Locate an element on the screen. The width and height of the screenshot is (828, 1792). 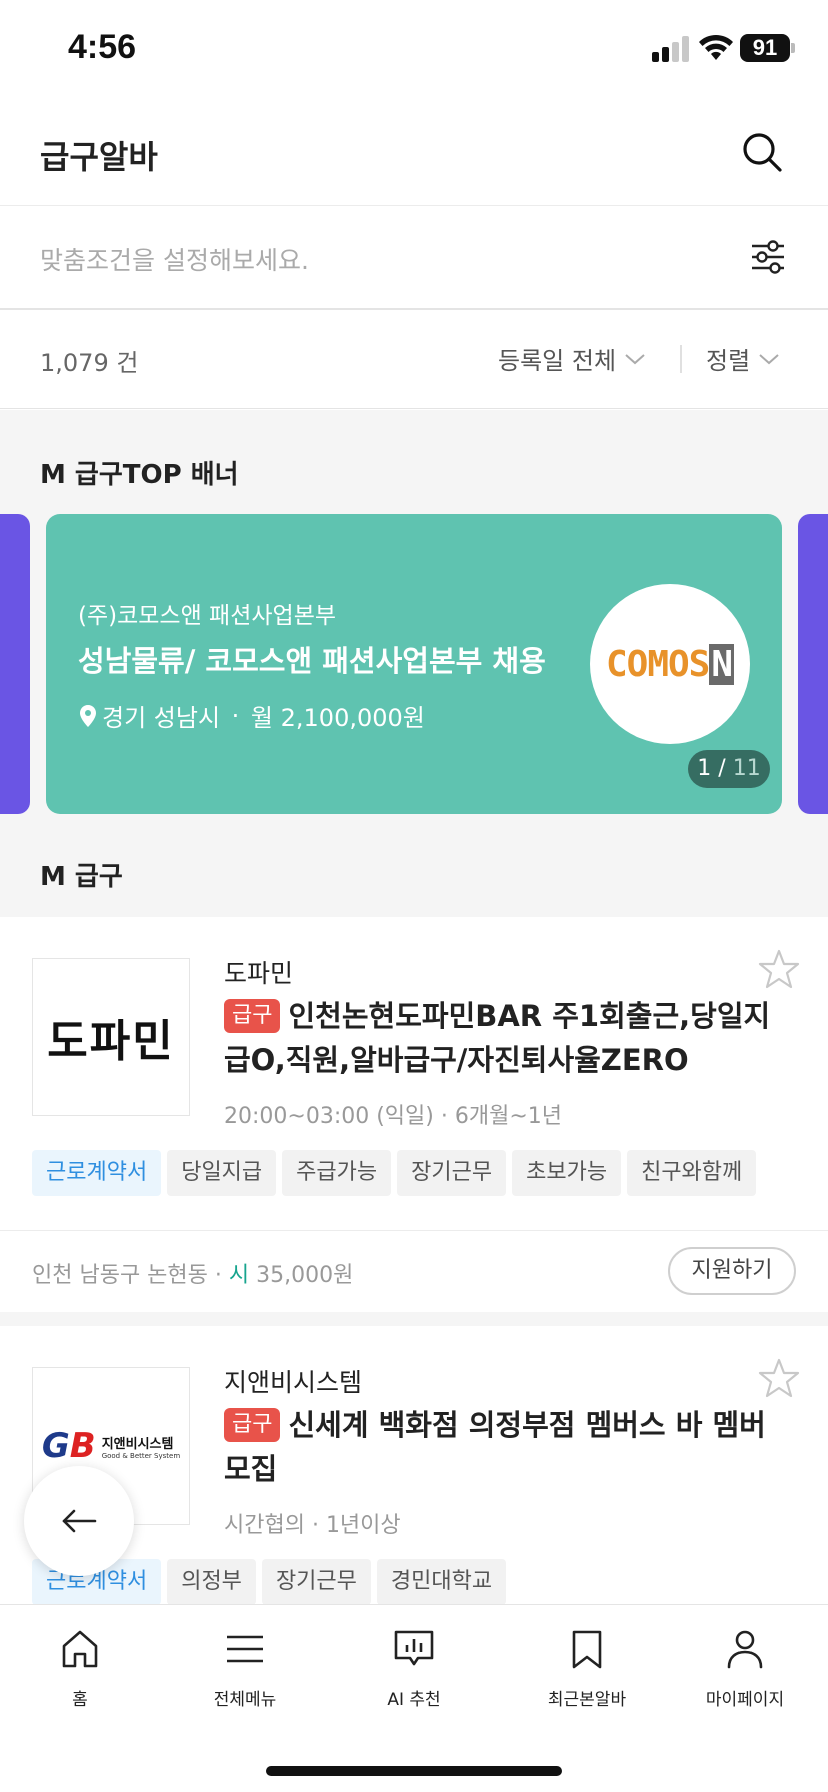
sort-label: 정렬 is located at coordinates (728, 361).